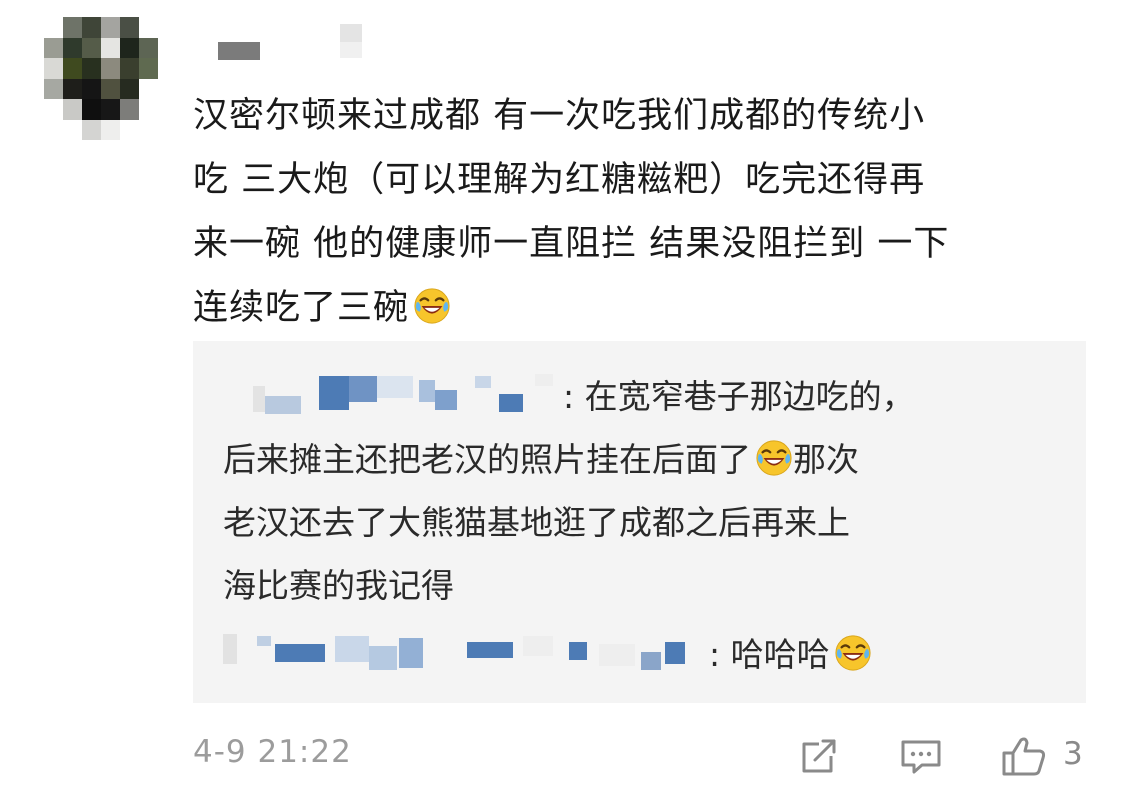  Describe the element at coordinates (819, 756) in the screenshot. I see `share-icon` at that location.